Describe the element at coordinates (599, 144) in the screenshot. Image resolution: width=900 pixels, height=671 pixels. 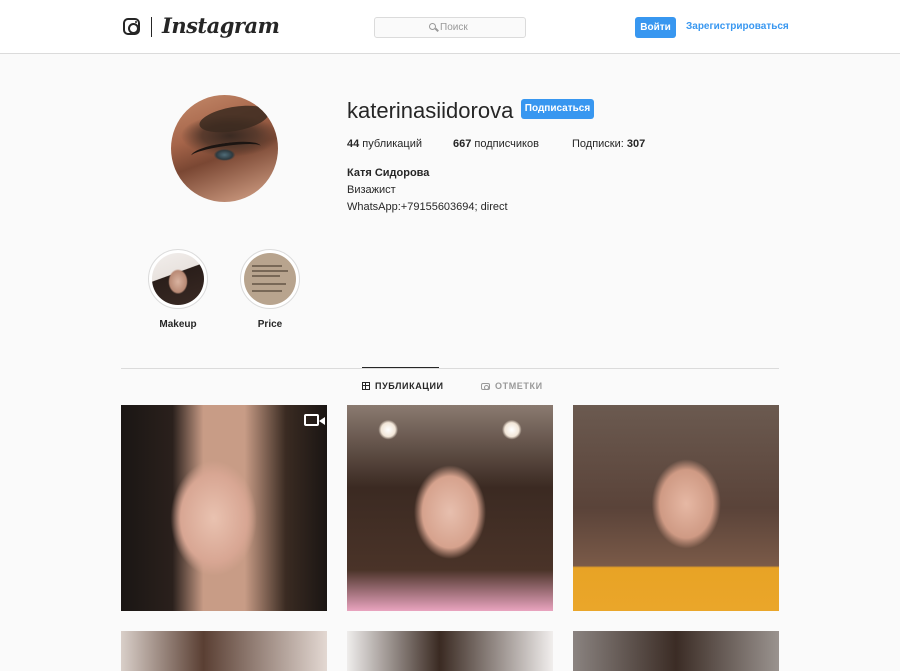
I see `following-label: Подписки:` at that location.